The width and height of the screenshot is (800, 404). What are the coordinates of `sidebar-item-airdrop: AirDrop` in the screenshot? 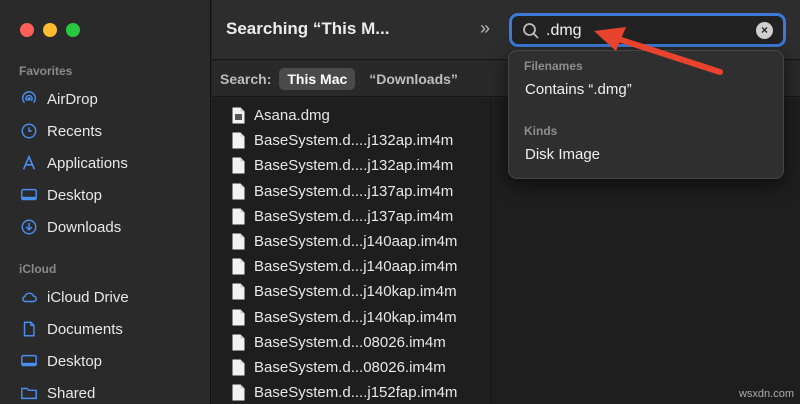 It's located at (58, 99).